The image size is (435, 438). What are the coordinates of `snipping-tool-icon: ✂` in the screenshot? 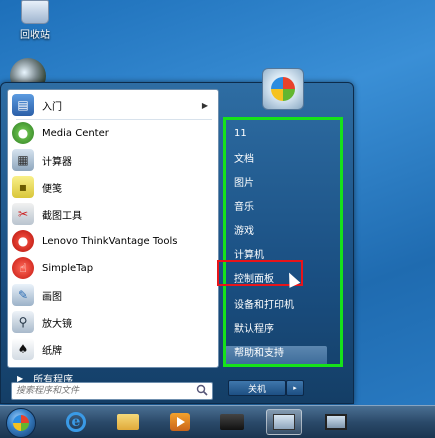 It's located at (23, 214).